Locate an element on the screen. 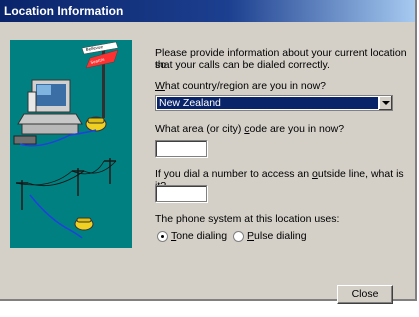 The width and height of the screenshot is (419, 317). title-bar: Location Information is located at coordinates (207, 11).